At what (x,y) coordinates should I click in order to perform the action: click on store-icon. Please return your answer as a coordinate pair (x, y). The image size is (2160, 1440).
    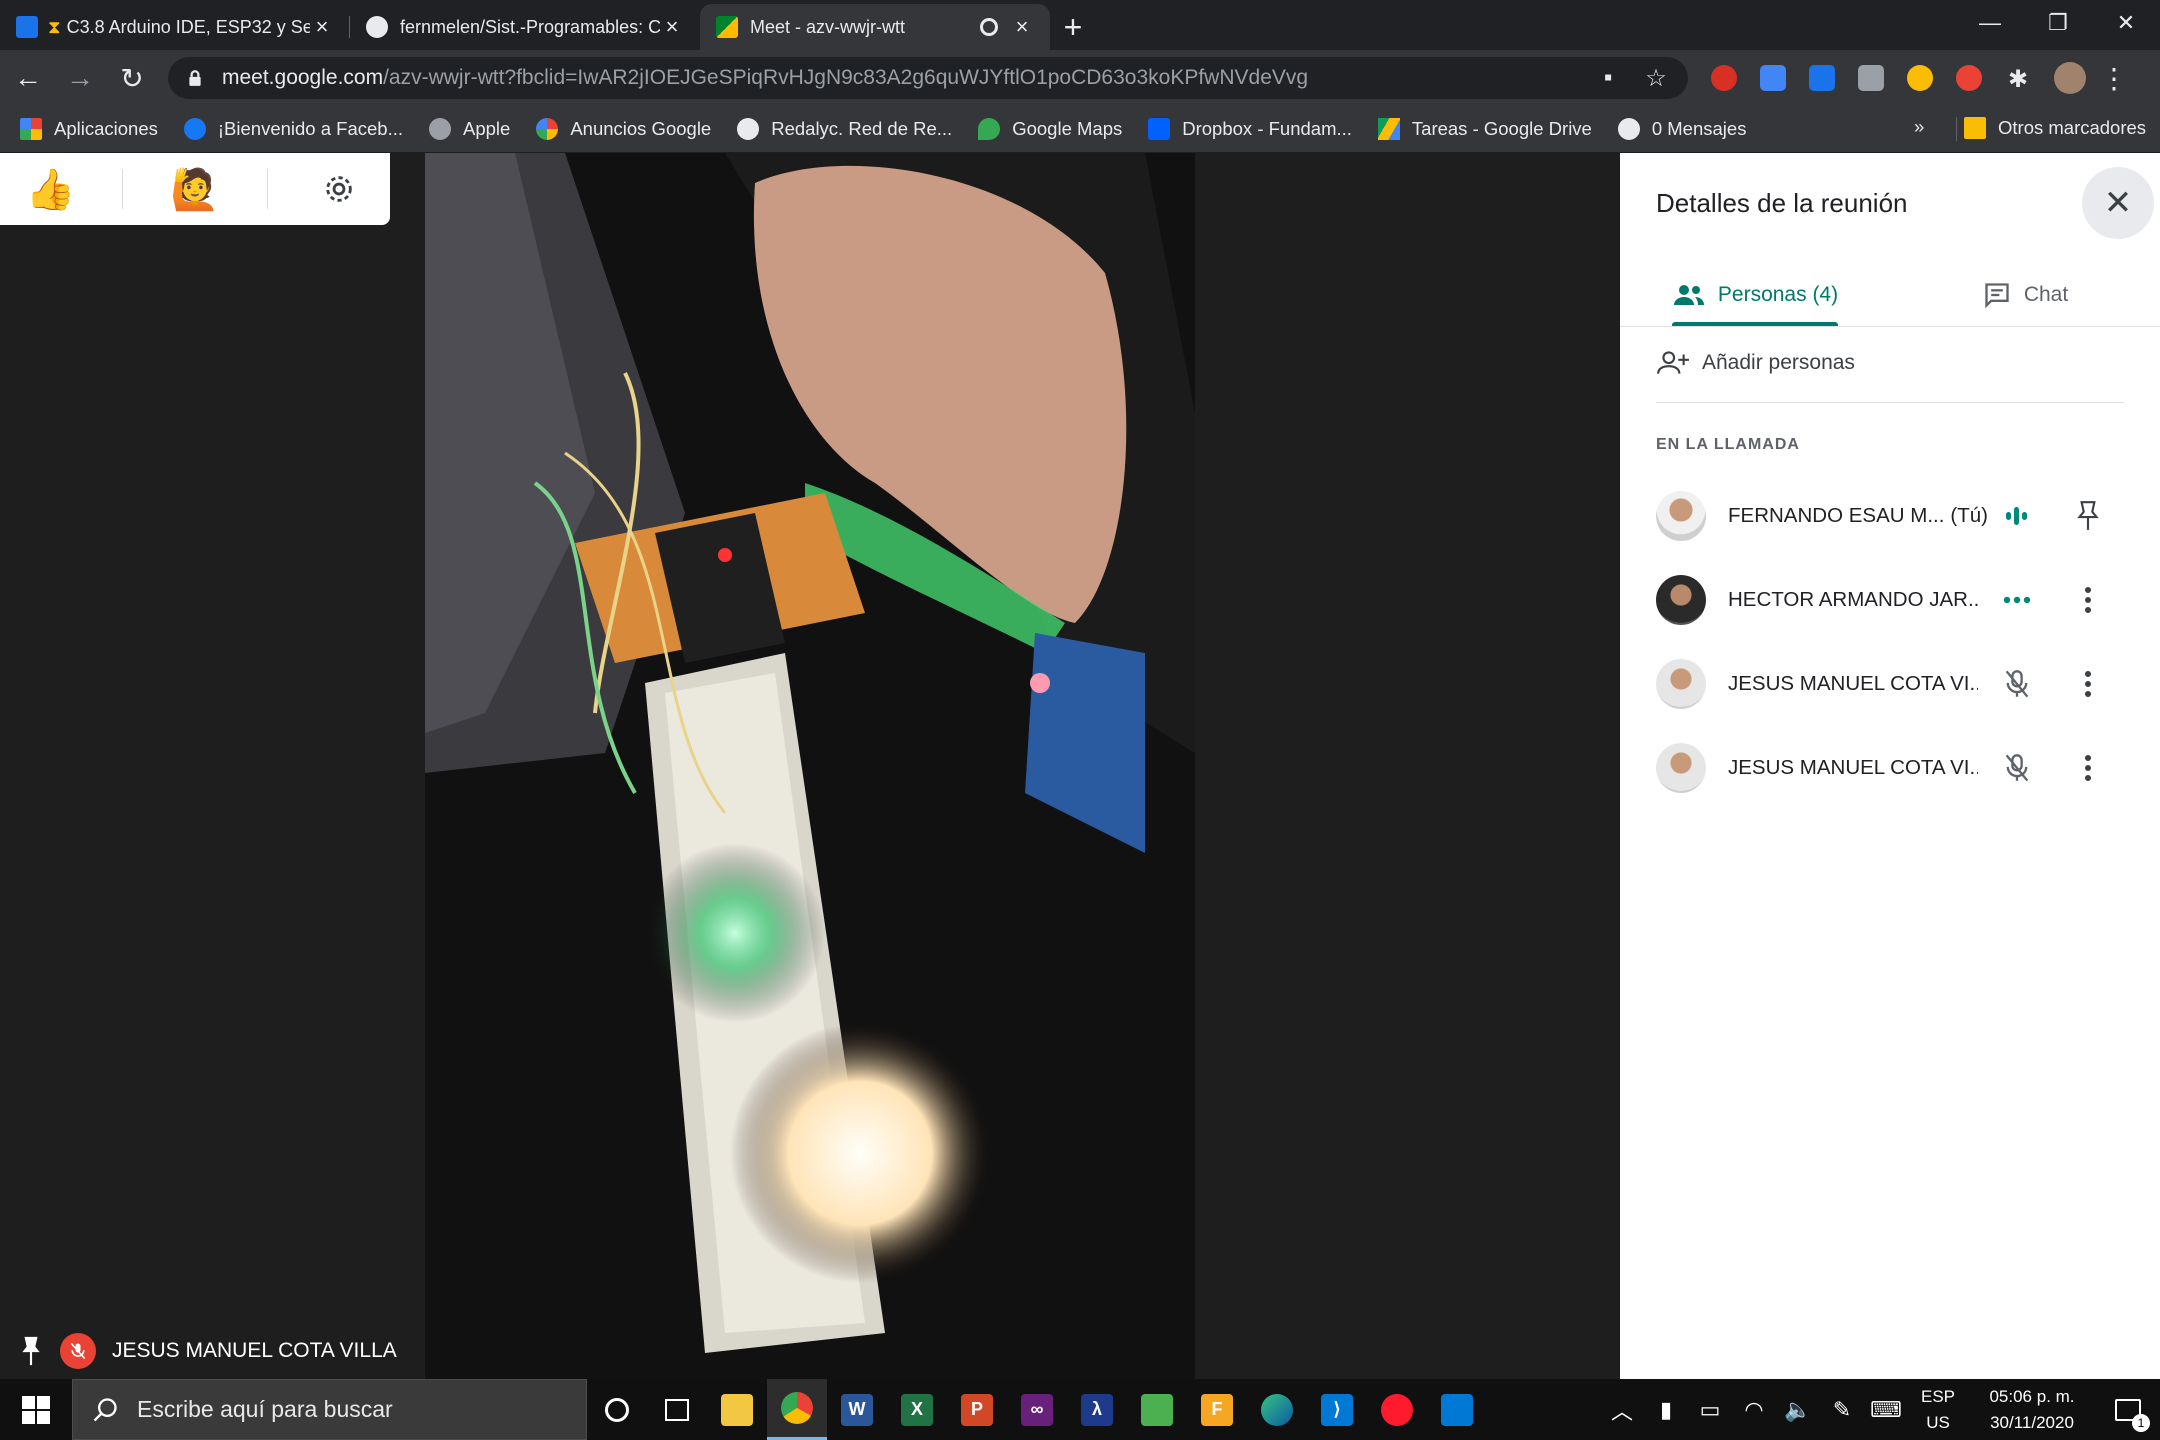
    Looking at the image, I should click on (1457, 1409).